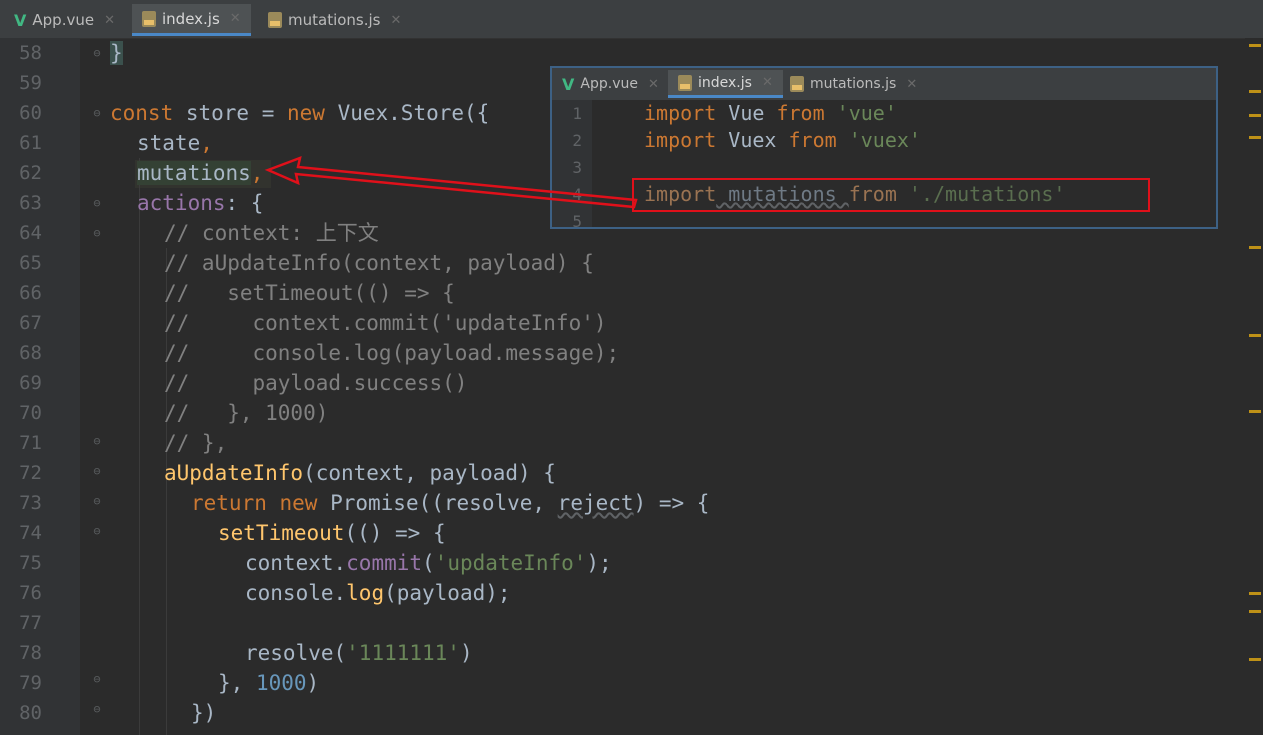 The image size is (1263, 735). I want to click on line-number: 75, so click(30, 563).